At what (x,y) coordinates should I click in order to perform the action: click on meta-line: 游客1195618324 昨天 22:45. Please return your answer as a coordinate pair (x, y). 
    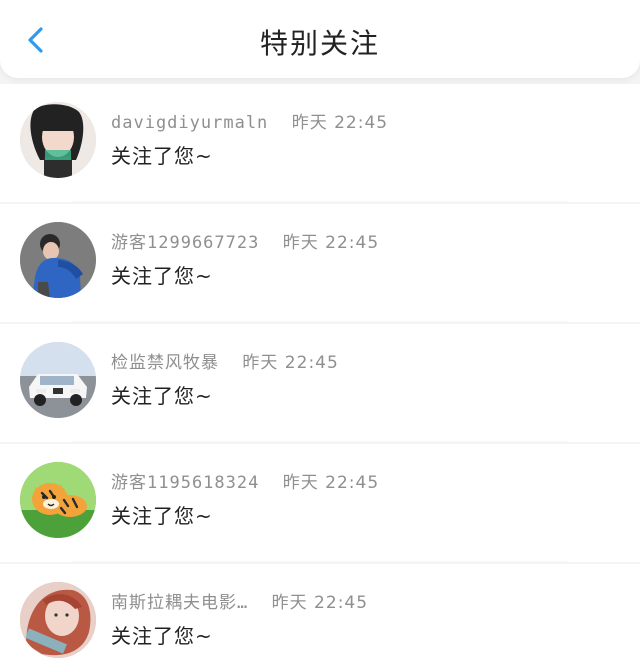
    Looking at the image, I should click on (245, 483).